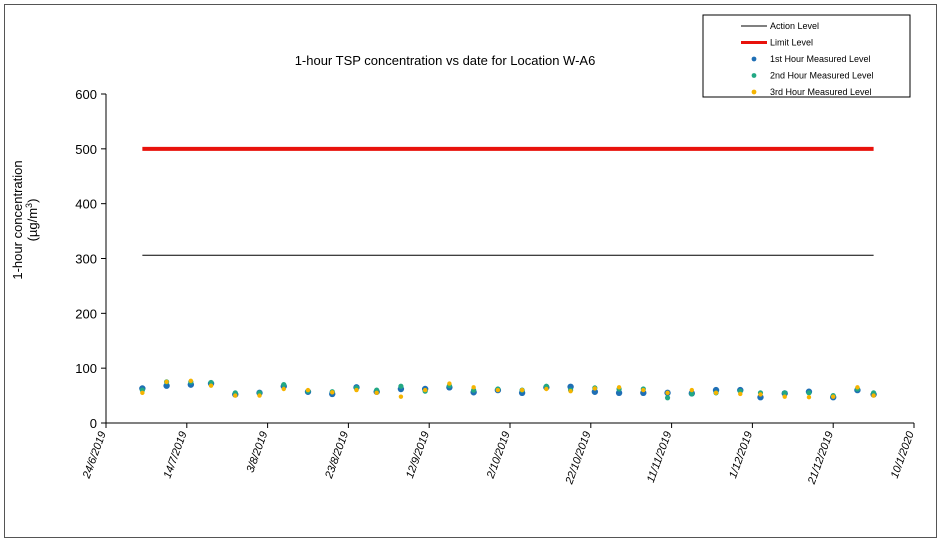 The height and width of the screenshot is (546, 945). I want to click on x-tick-label: 1/12/2019, so click(741, 455).